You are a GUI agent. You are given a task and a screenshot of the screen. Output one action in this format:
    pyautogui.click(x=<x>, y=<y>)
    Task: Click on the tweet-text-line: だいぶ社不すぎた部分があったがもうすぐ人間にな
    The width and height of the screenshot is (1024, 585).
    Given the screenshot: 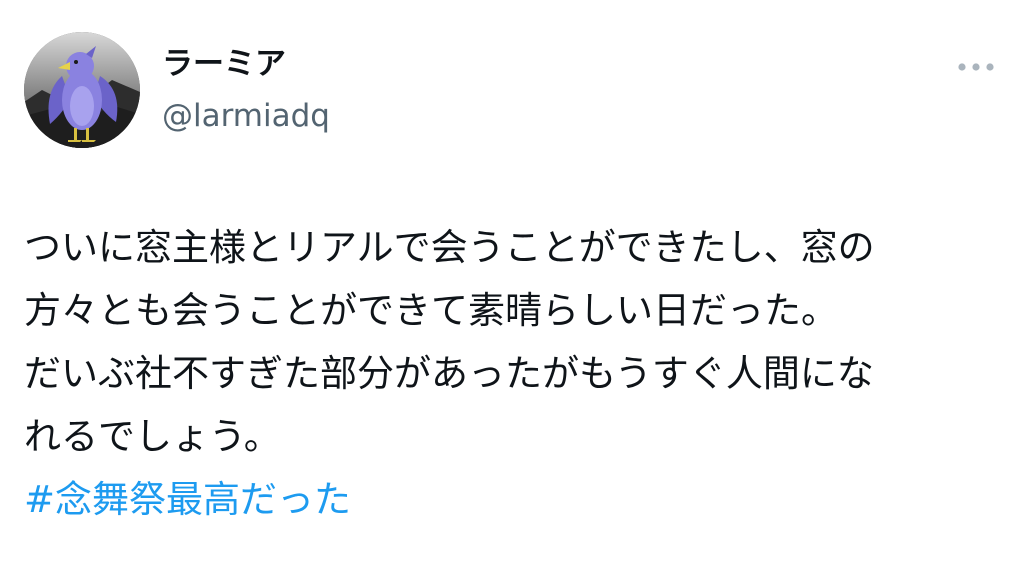 What is the action you would take?
    pyautogui.click(x=449, y=373)
    